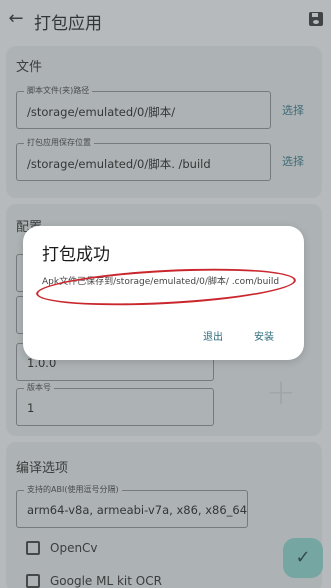 Image resolution: width=331 pixels, height=588 pixels. Describe the element at coordinates (166, 287) in the screenshot. I see `red-annotation-circle` at that location.